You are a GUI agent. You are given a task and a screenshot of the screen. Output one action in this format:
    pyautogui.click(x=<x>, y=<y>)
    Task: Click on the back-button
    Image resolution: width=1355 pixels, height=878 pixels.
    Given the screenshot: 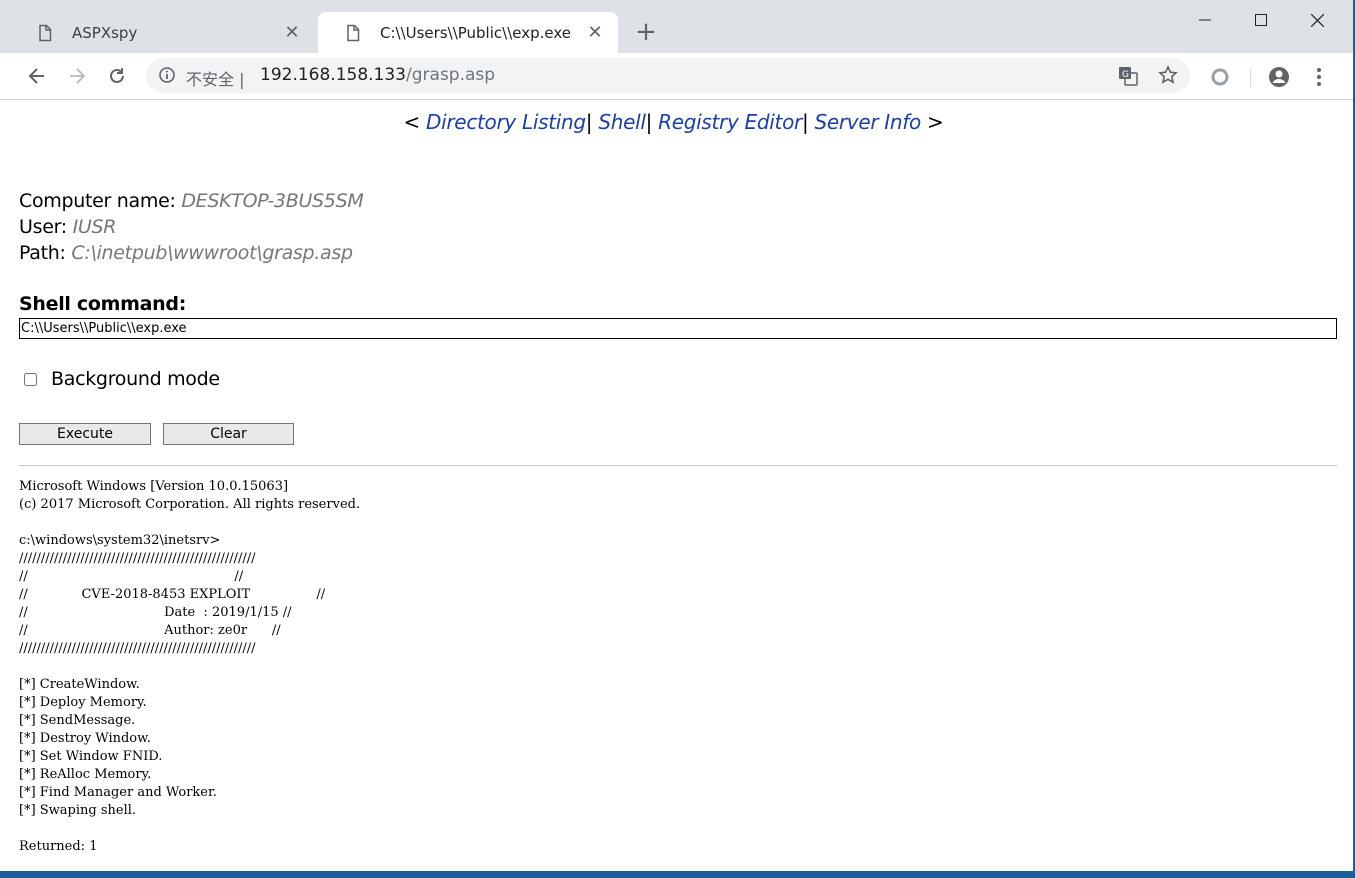 What is the action you would take?
    pyautogui.click(x=37, y=76)
    